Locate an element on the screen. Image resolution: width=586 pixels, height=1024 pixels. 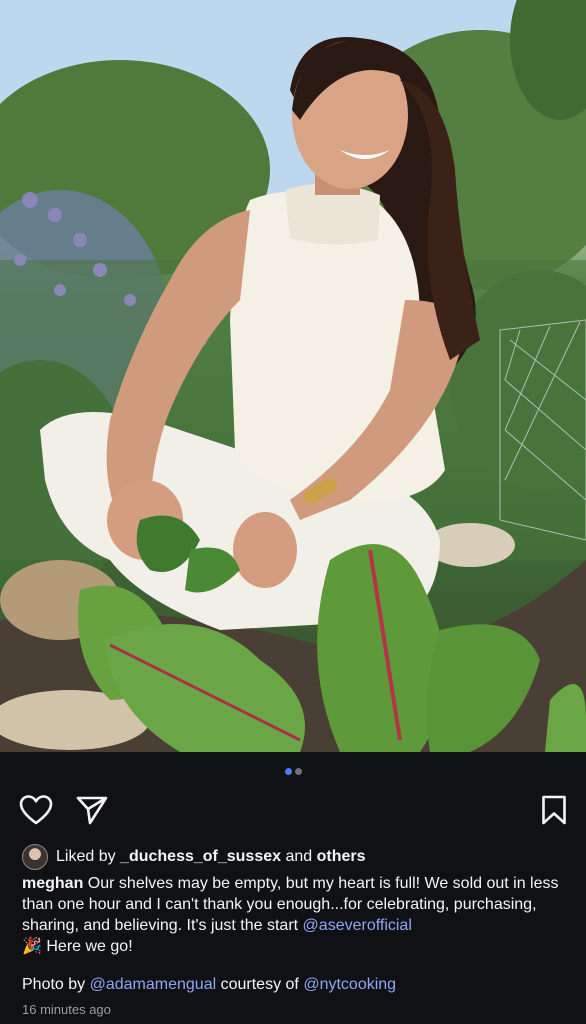
credit-middle: courtesy of is located at coordinates (259, 984).